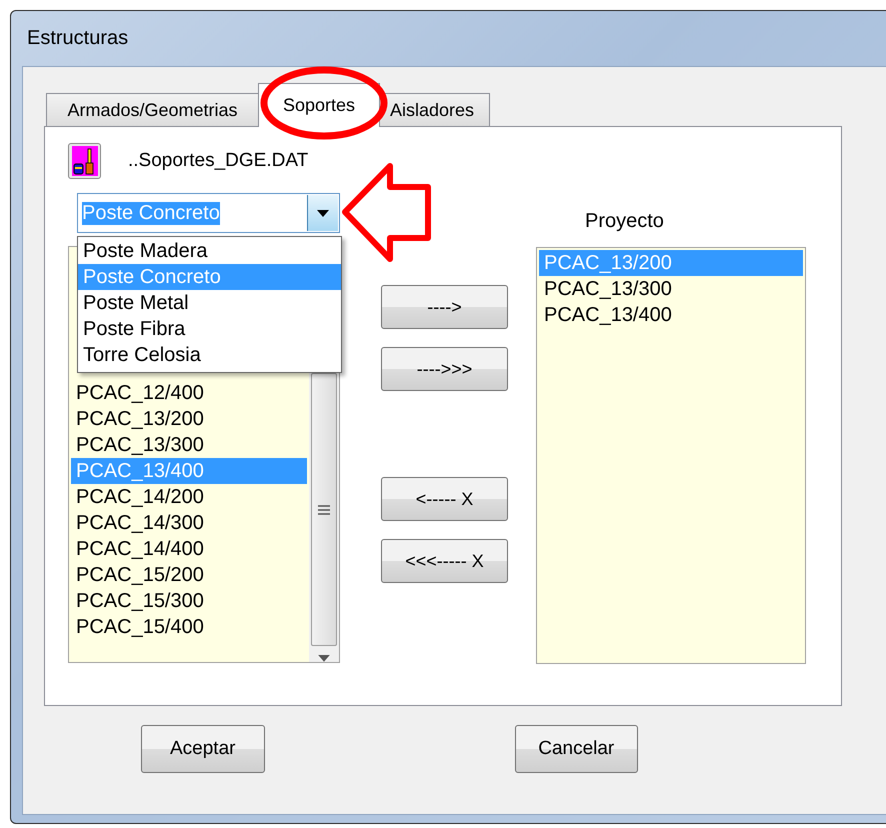 The image size is (886, 828). Describe the element at coordinates (189, 601) in the screenshot. I see `list-item: PCAC_15/300` at that location.